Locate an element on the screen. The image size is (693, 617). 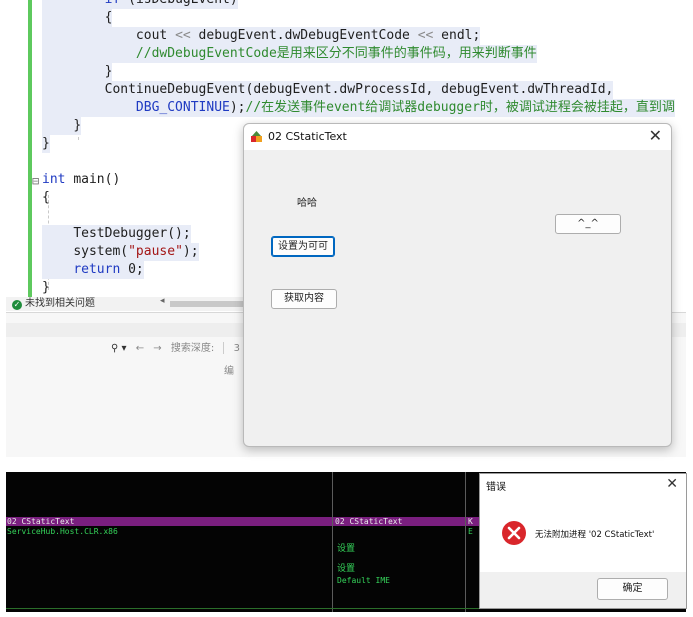
code-token: endl; is located at coordinates (457, 35).